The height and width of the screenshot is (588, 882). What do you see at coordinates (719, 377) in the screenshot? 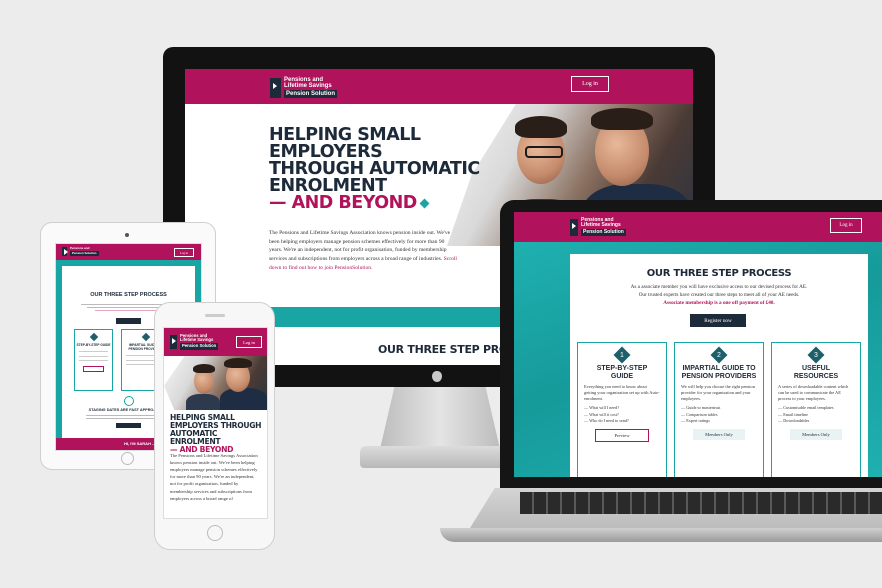
I see `step-title-line2: PENSION PROVIDERS` at bounding box center [719, 377].